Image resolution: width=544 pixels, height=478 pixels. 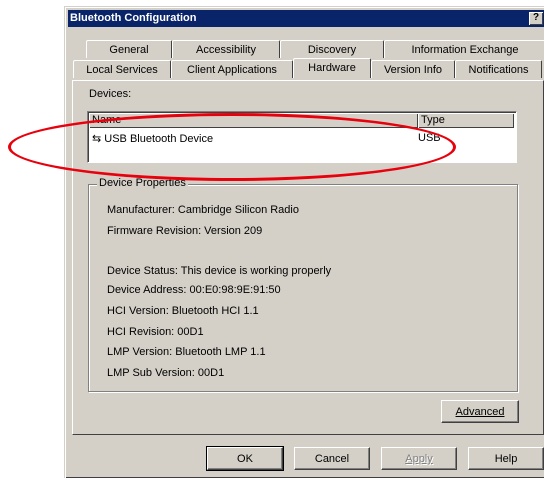 I want to click on help-dialog-button: Help, so click(x=506, y=458).